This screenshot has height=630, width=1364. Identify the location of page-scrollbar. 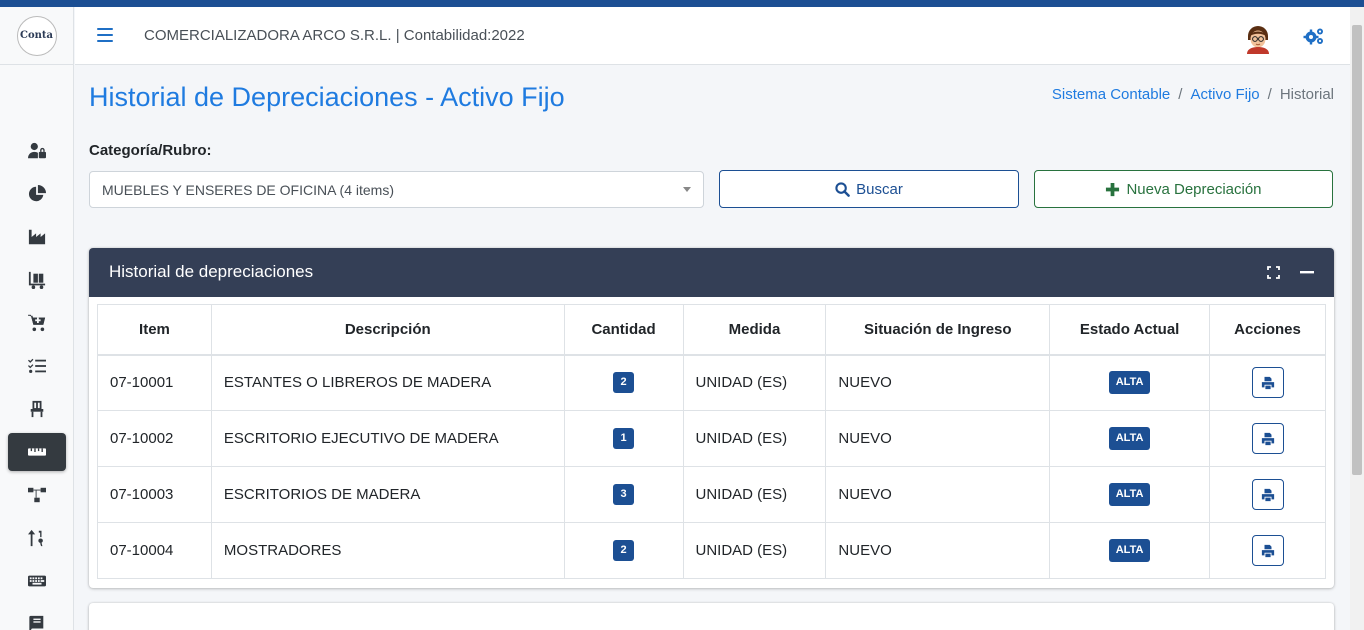
(1357, 318).